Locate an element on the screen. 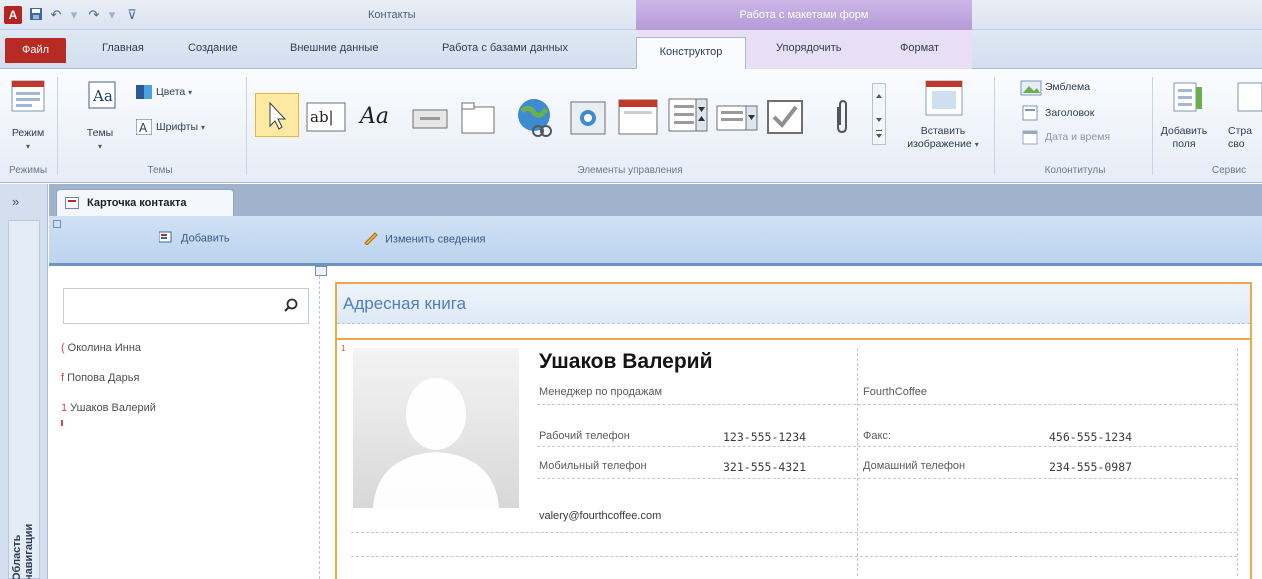 The width and height of the screenshot is (1262, 579). title-icon is located at coordinates (1030, 114).